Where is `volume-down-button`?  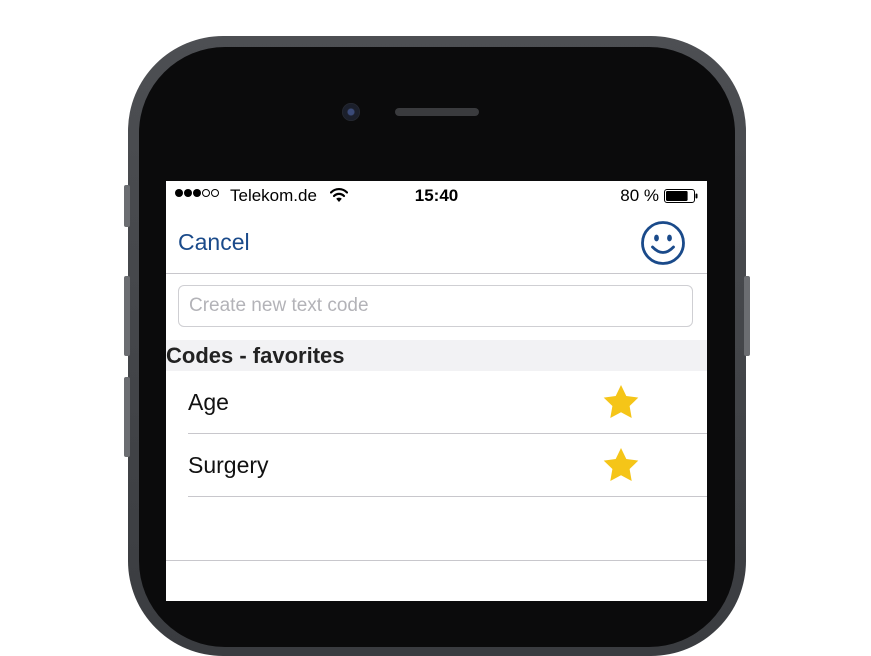 volume-down-button is located at coordinates (127, 417).